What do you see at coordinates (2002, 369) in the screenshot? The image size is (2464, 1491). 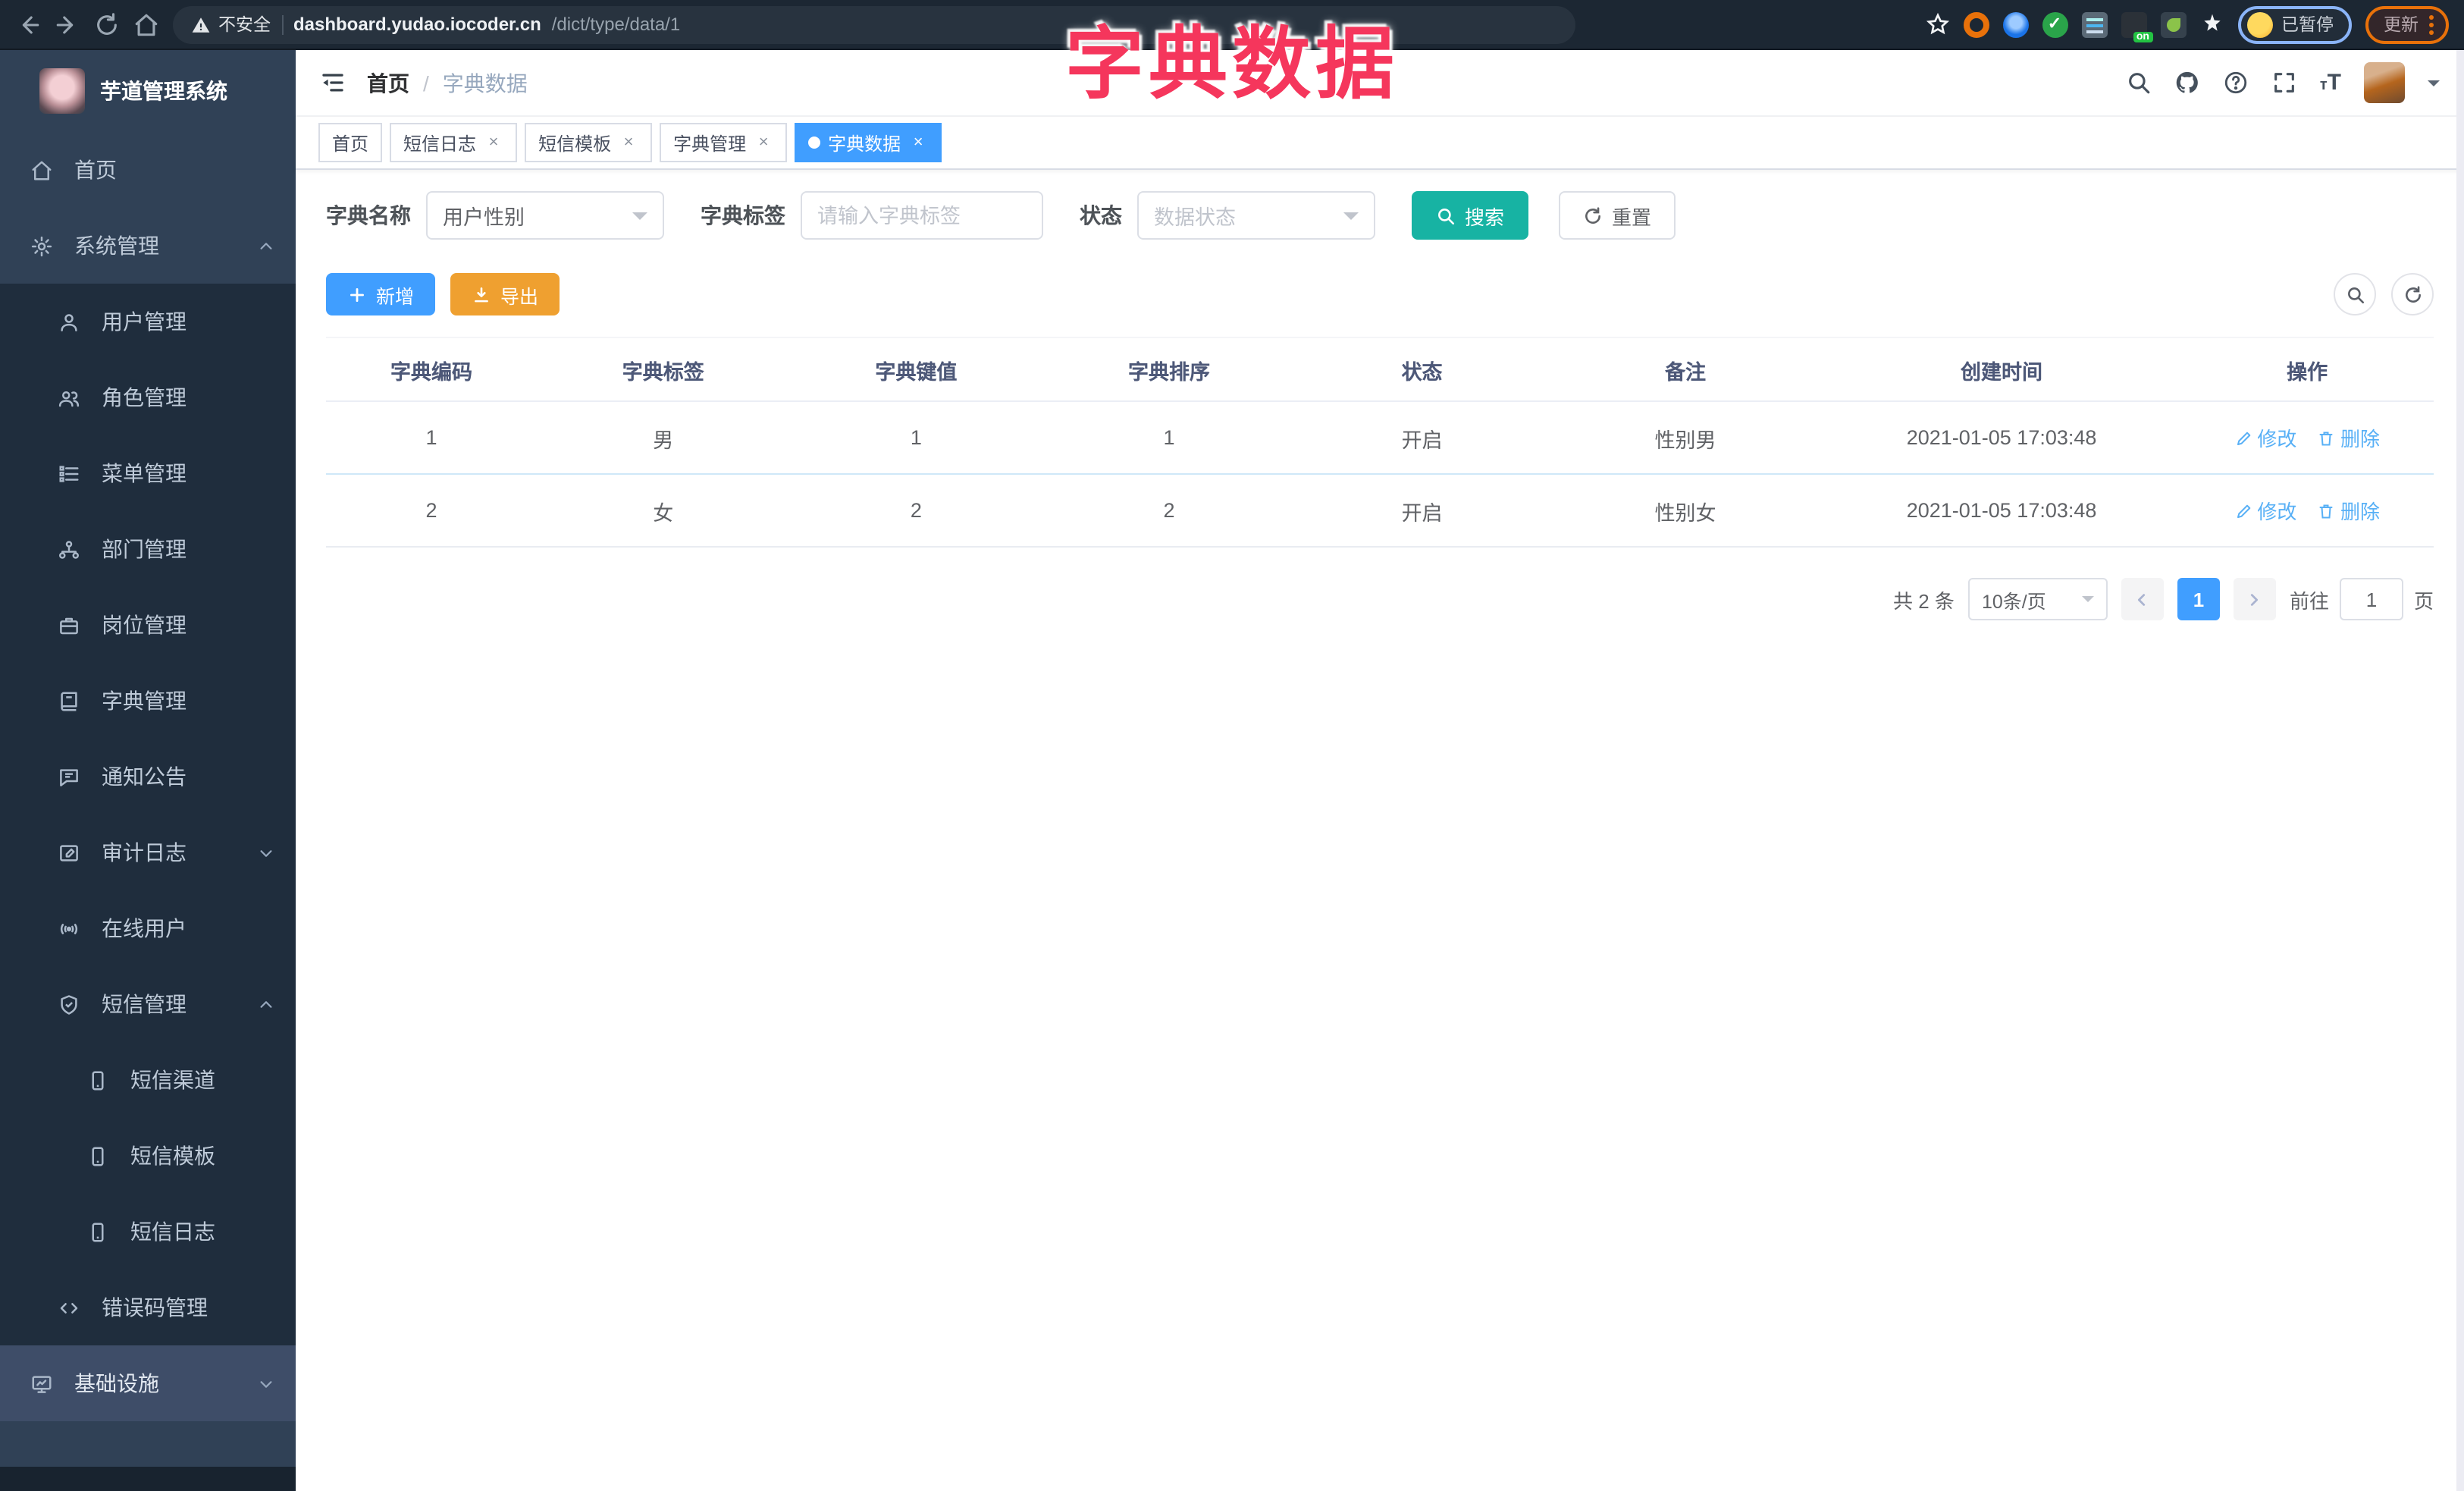 I see `col-header: 创建时间` at bounding box center [2002, 369].